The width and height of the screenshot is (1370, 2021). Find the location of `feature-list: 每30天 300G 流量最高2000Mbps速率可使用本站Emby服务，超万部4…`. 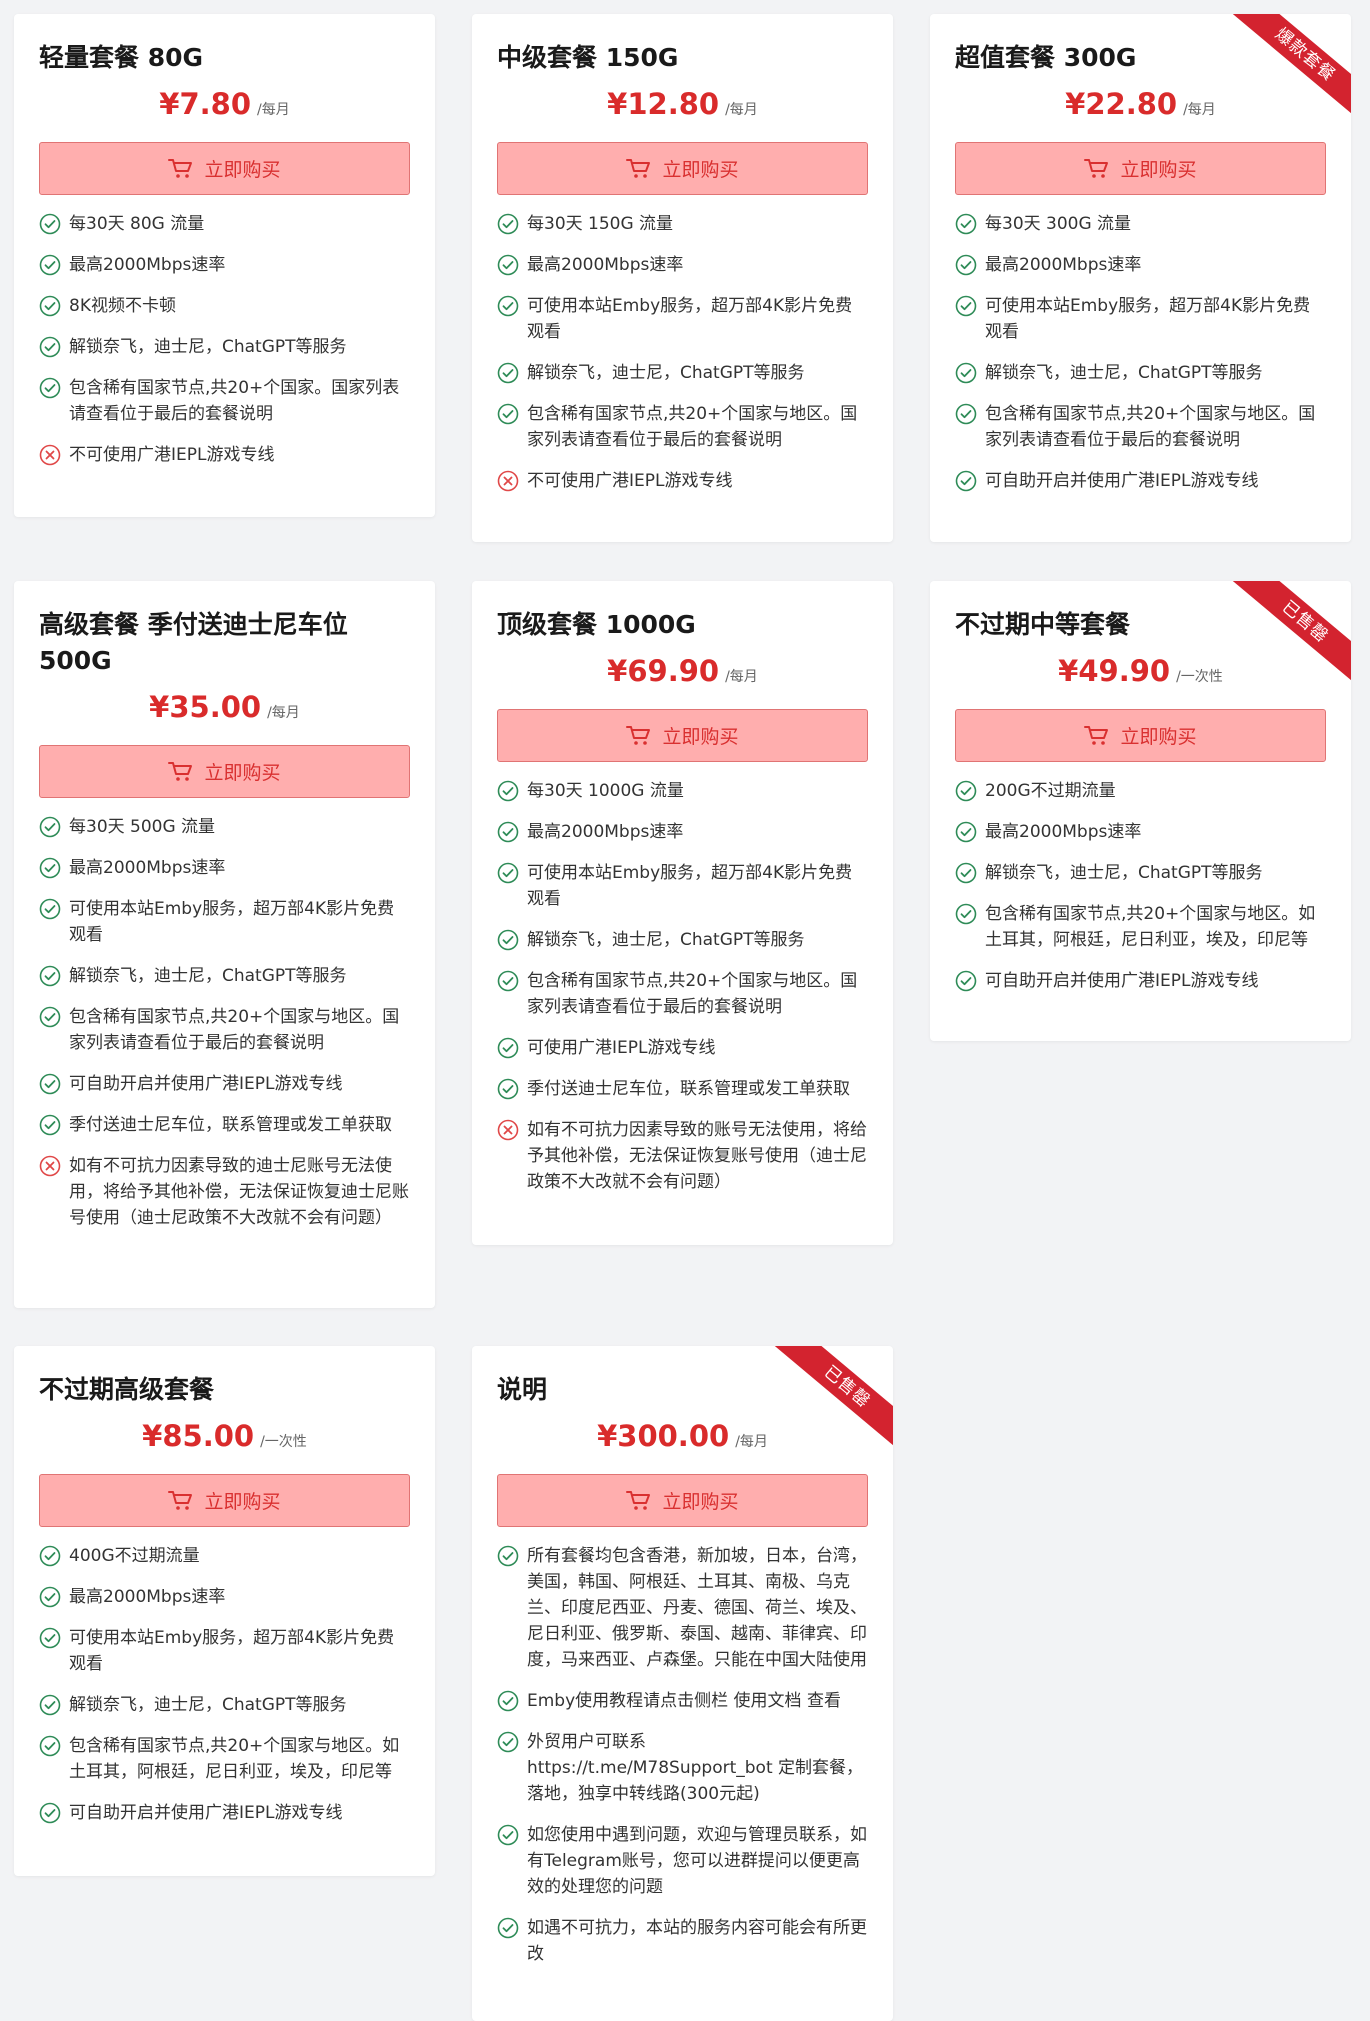

feature-list: 每30天 300G 流量最高2000Mbps速率可使用本站Emby服务，超万部4… is located at coordinates (1140, 352).